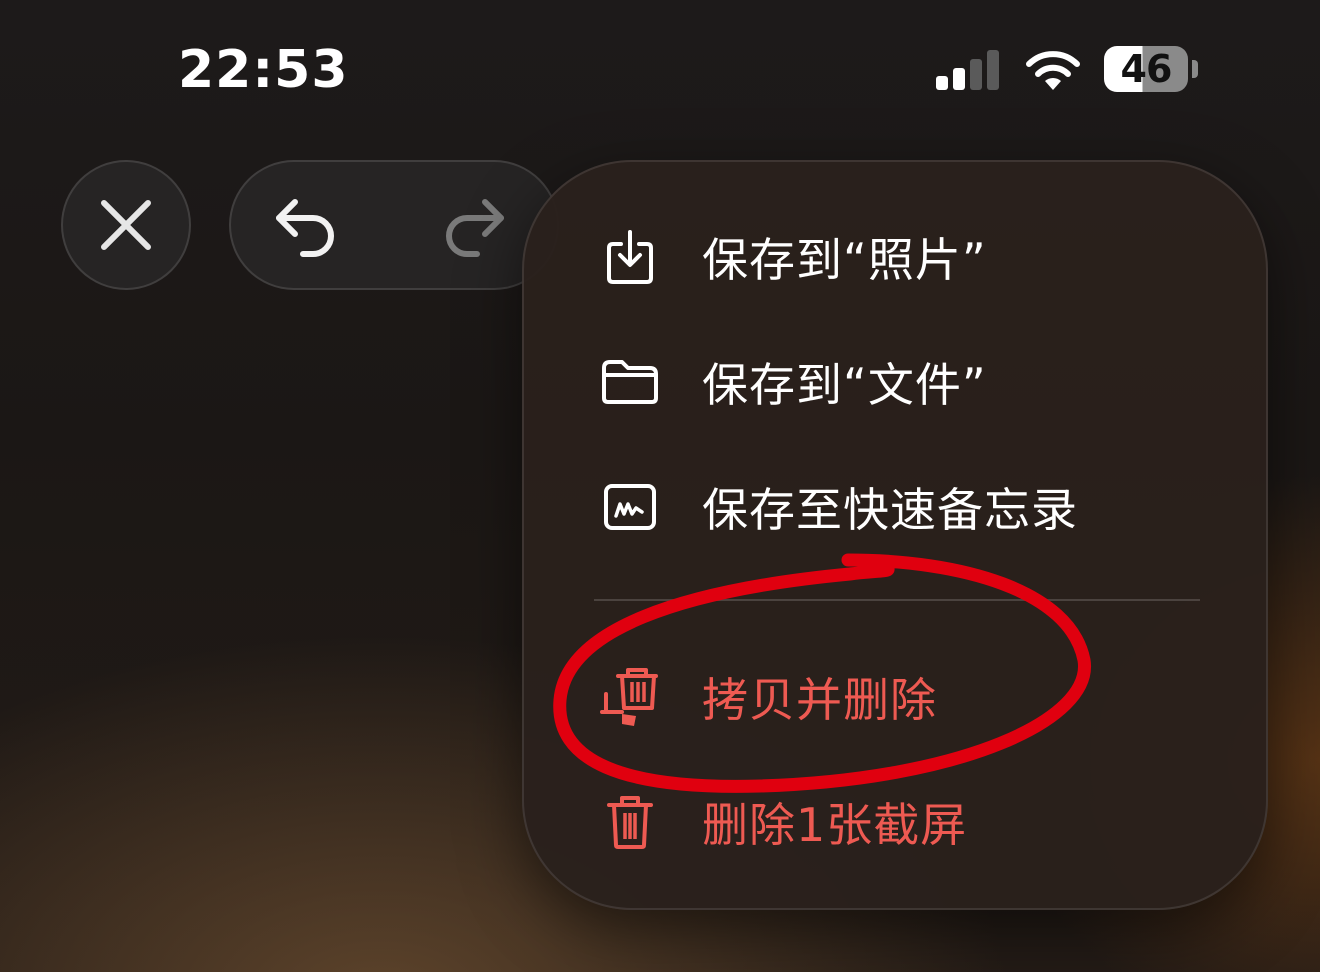 This screenshot has height=972, width=1320. I want to click on close-icon, so click(126, 225).